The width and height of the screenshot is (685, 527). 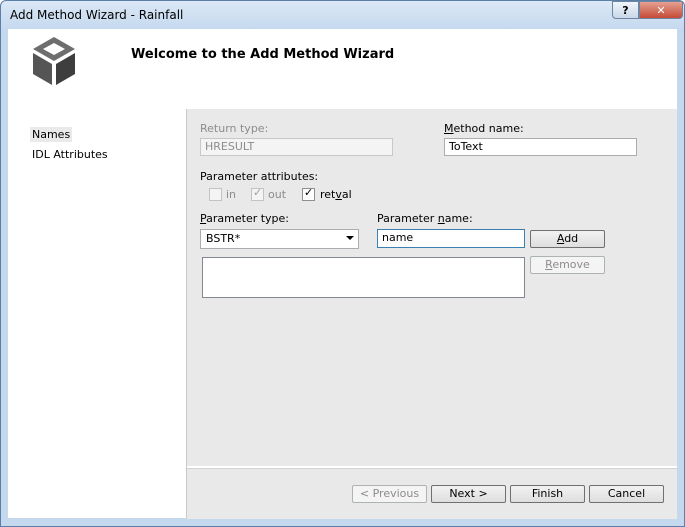 What do you see at coordinates (363, 277) in the screenshot?
I see `parameters-list` at bounding box center [363, 277].